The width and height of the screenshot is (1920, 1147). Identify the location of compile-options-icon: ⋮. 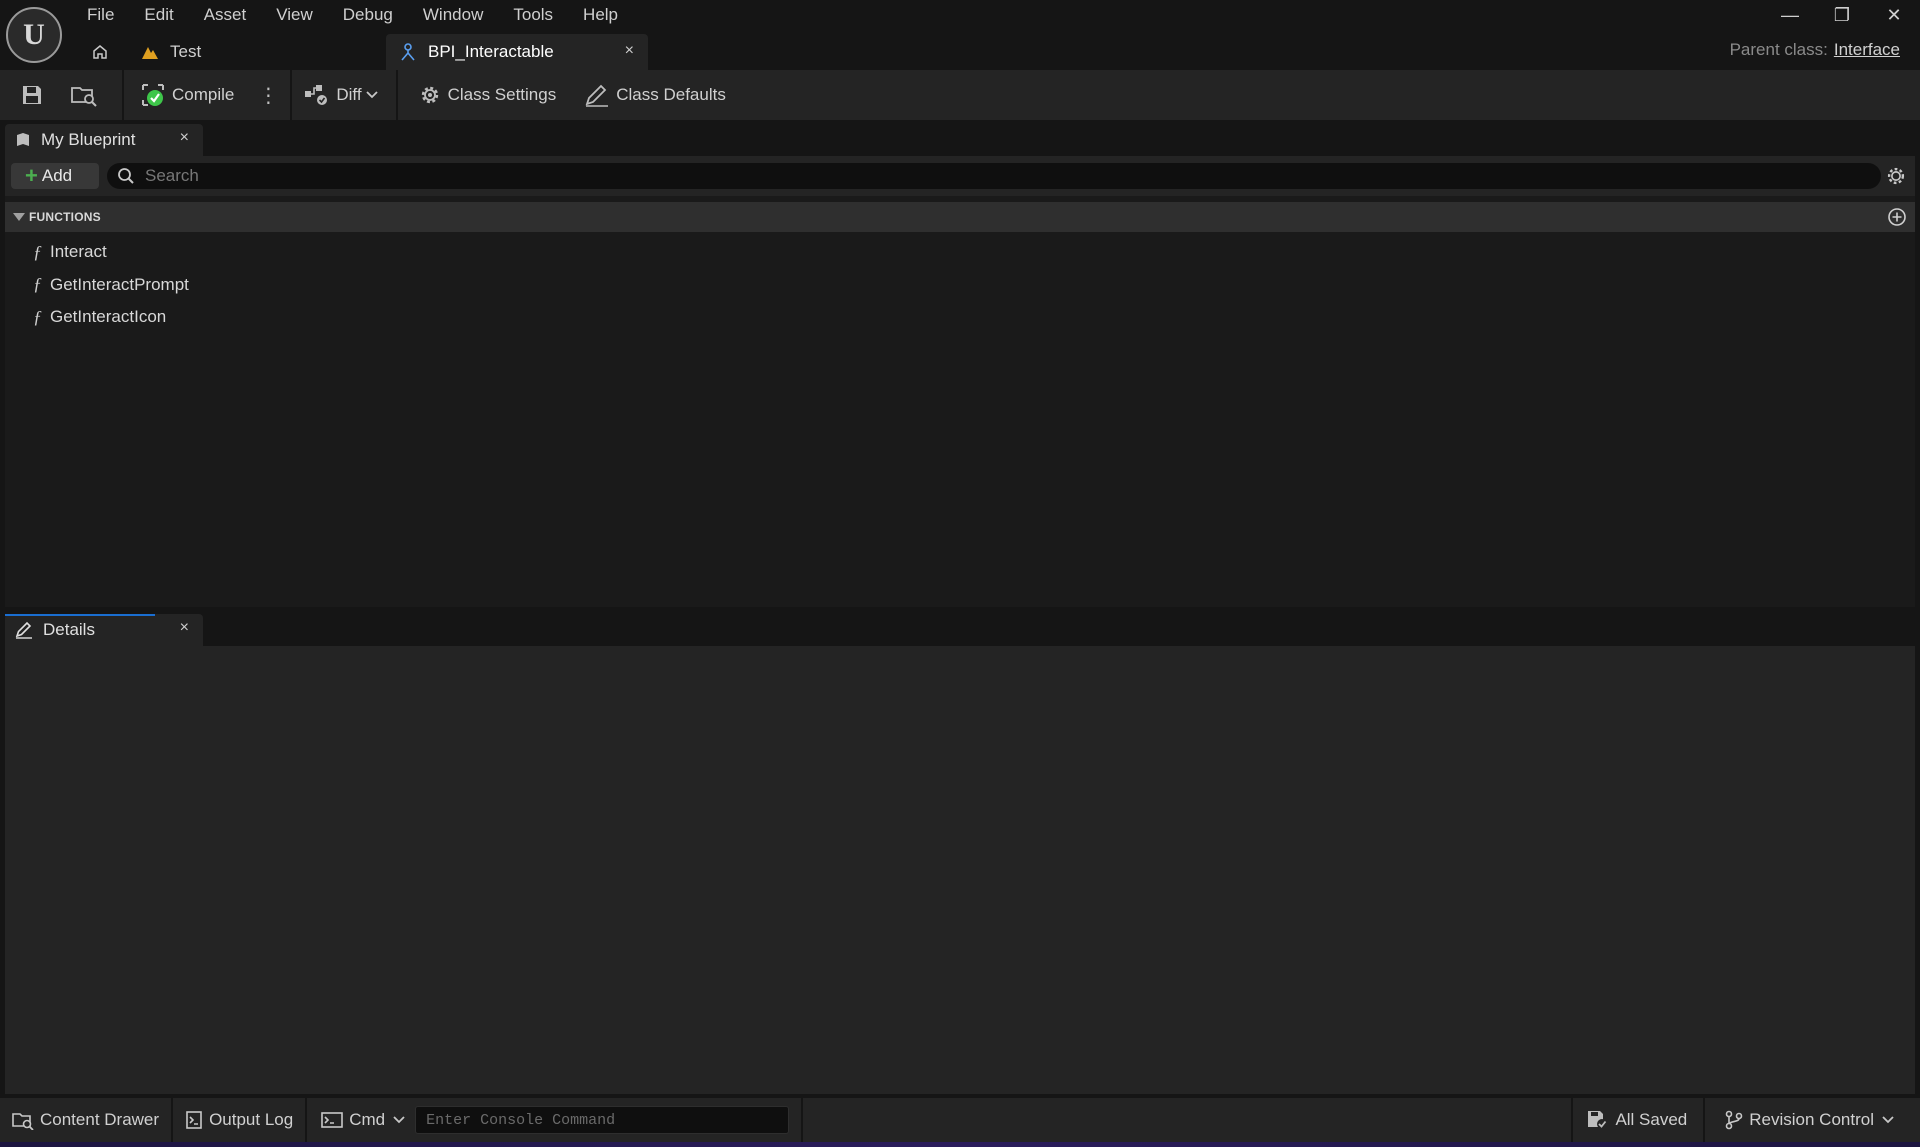
(264, 95).